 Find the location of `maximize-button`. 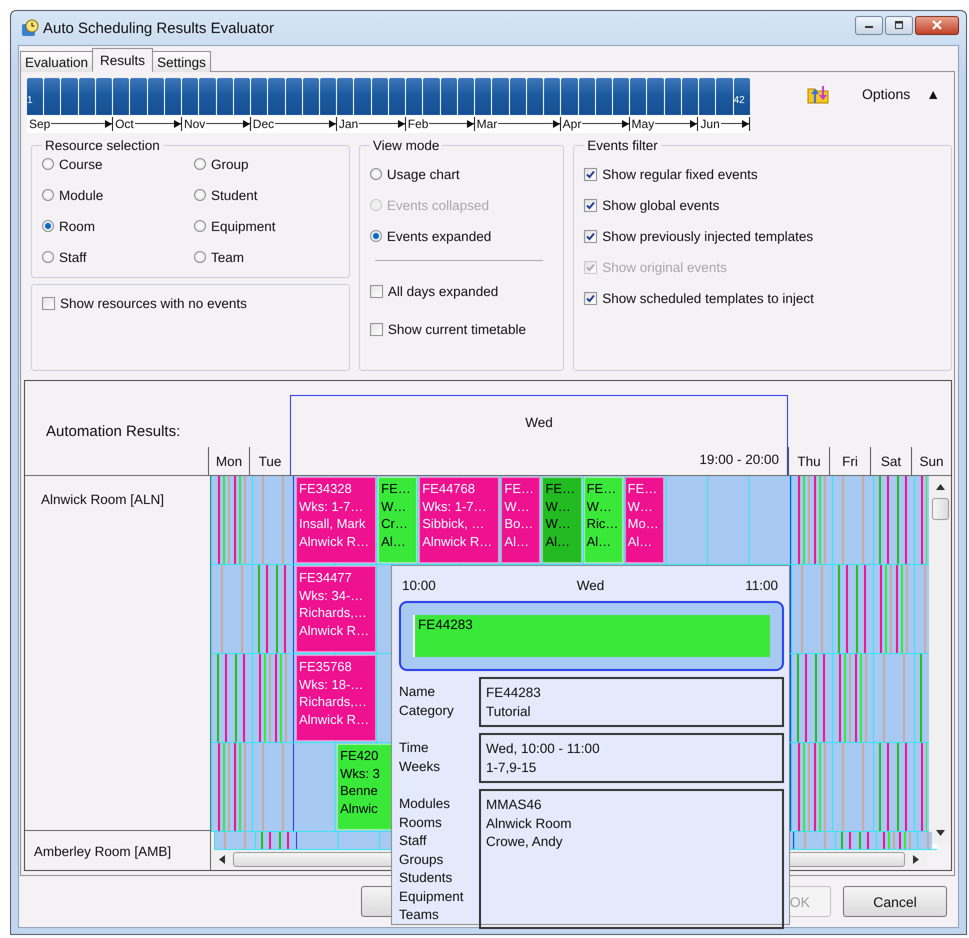

maximize-button is located at coordinates (899, 25).